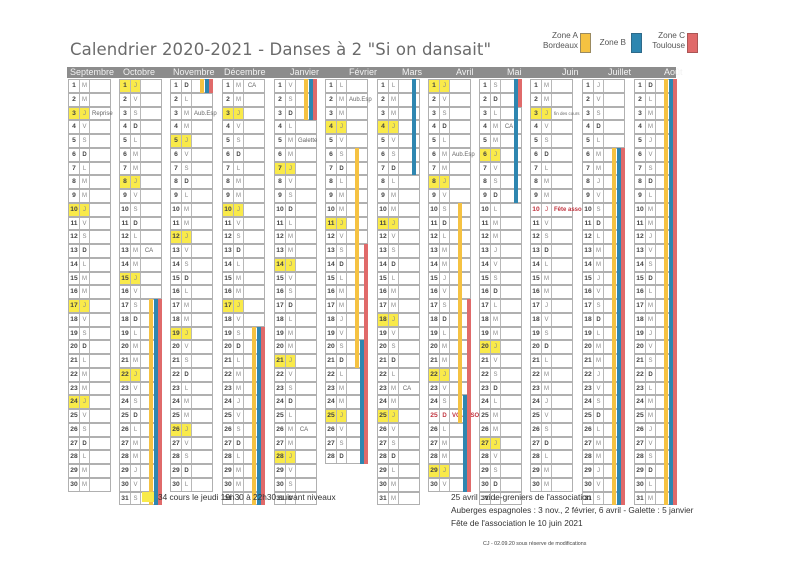 This screenshot has height=566, width=800. Describe the element at coordinates (191, 374) in the screenshot. I see `day-cell: 22 D` at that location.